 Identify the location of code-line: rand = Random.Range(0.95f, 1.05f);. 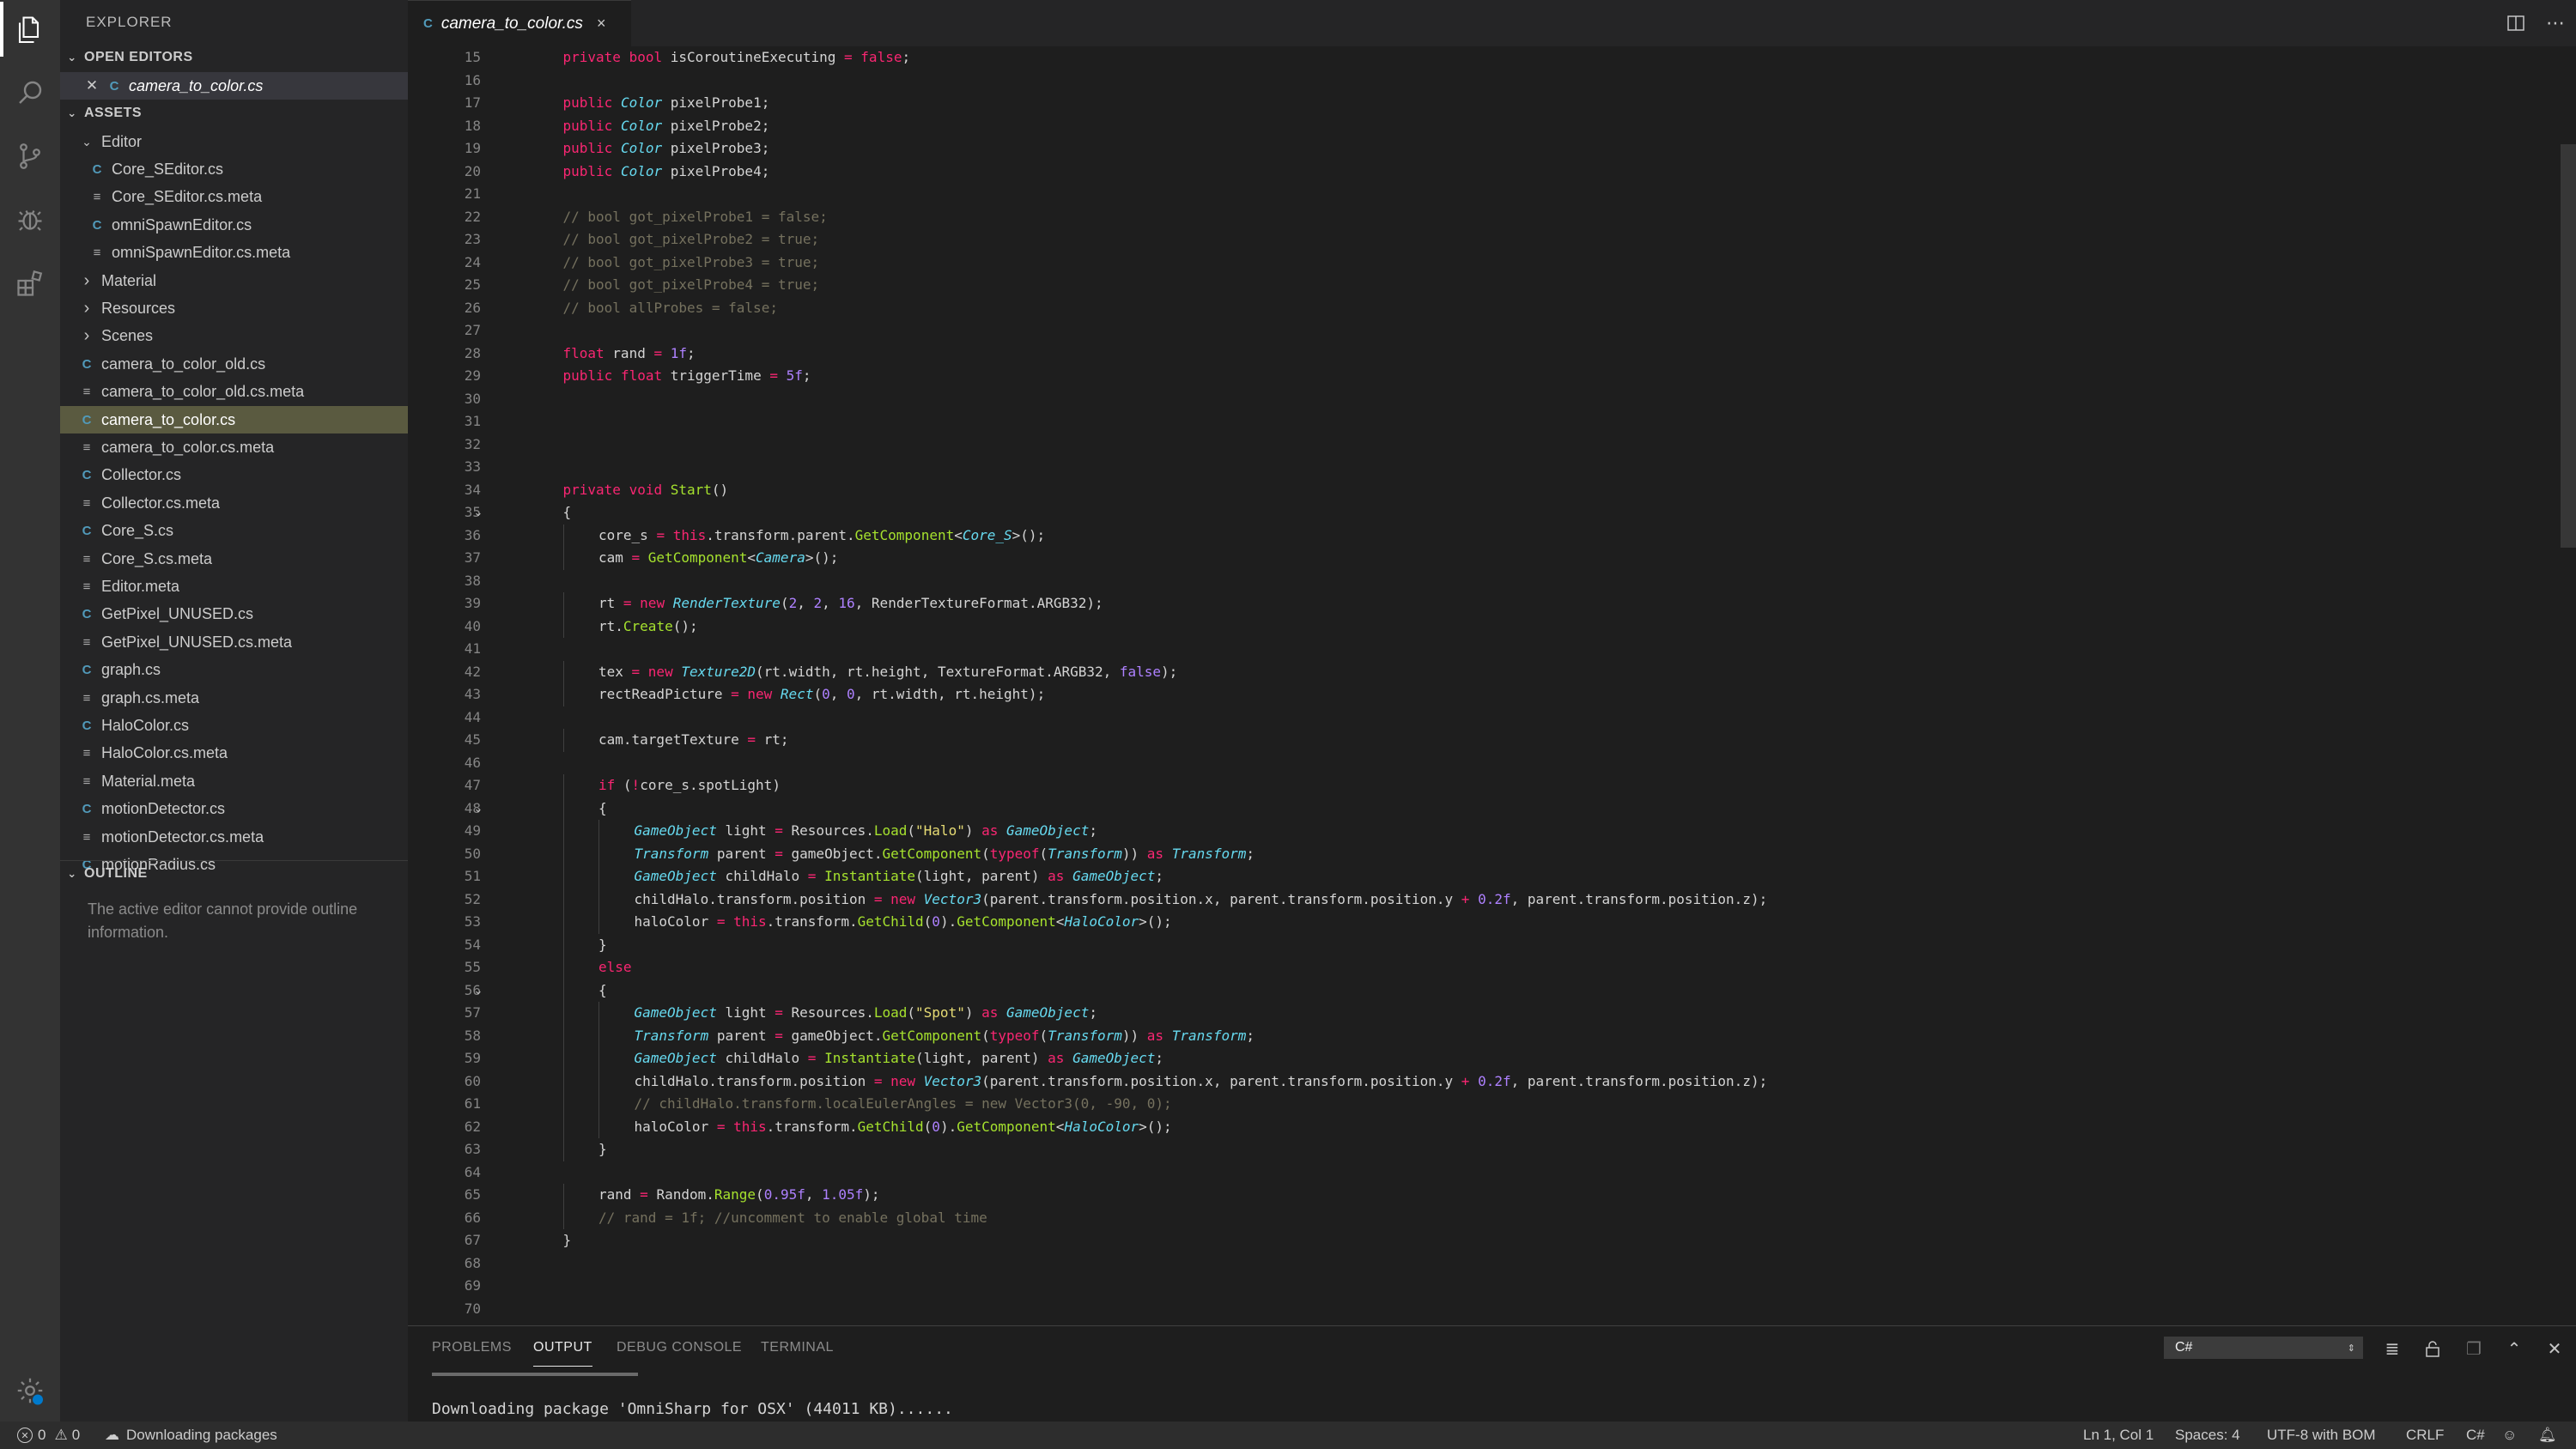
(739, 1195).